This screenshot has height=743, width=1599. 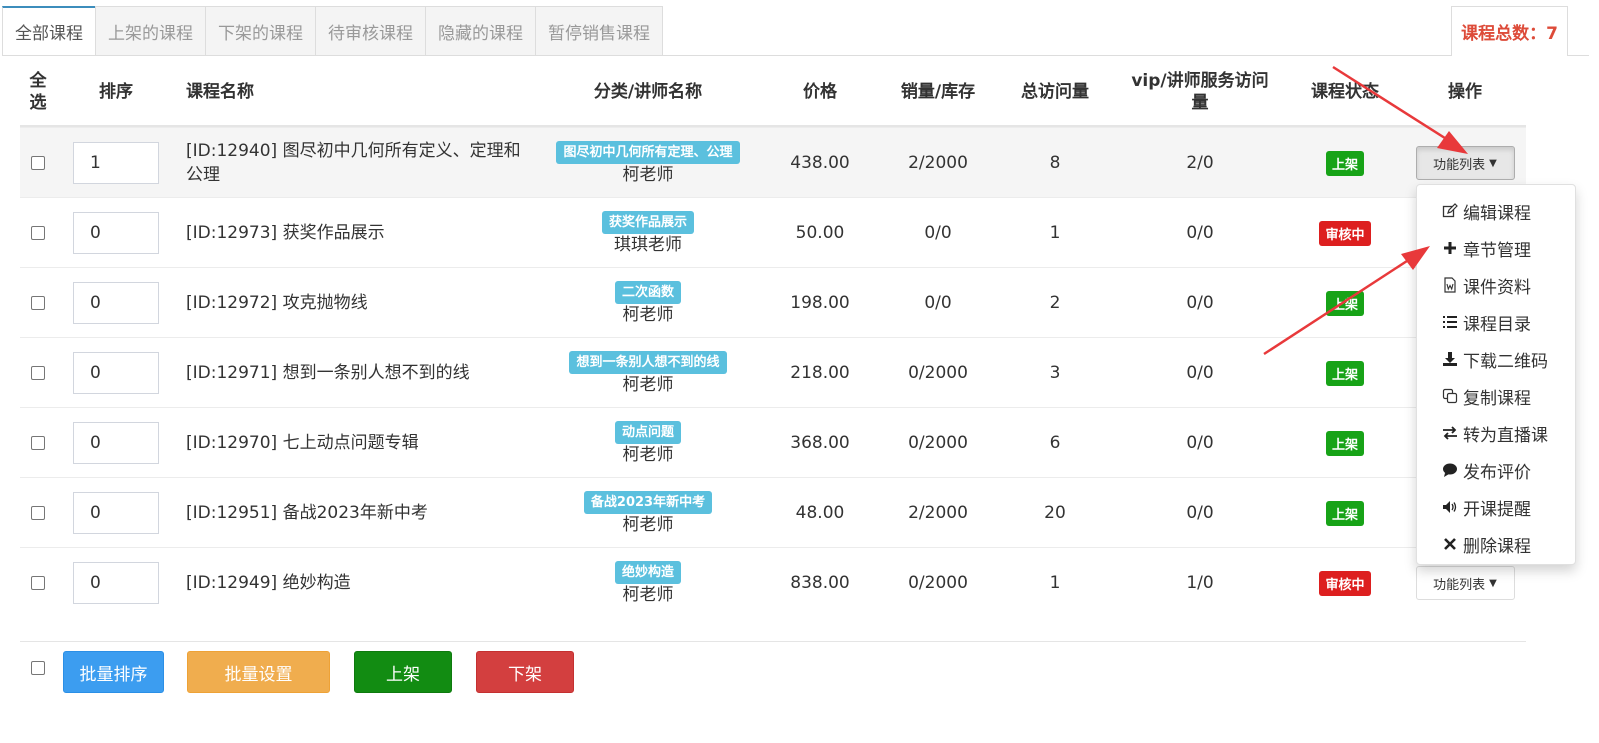 What do you see at coordinates (1450, 396) in the screenshot?
I see `copy-icon` at bounding box center [1450, 396].